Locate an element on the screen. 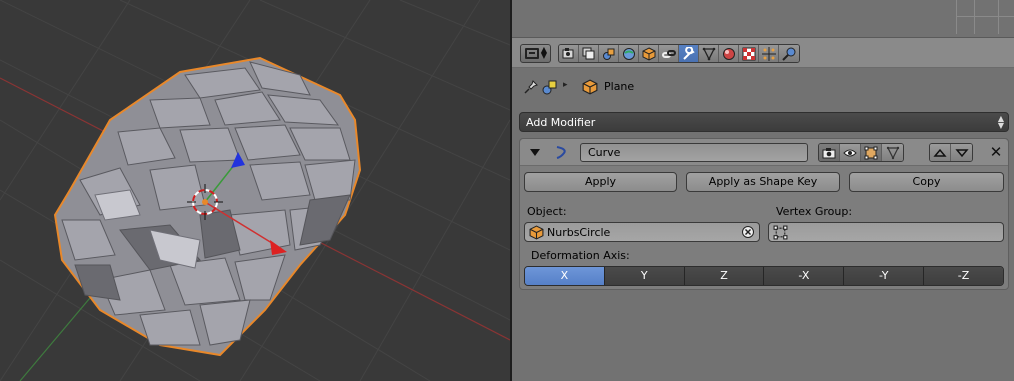  constraints-icon is located at coordinates (668, 53).